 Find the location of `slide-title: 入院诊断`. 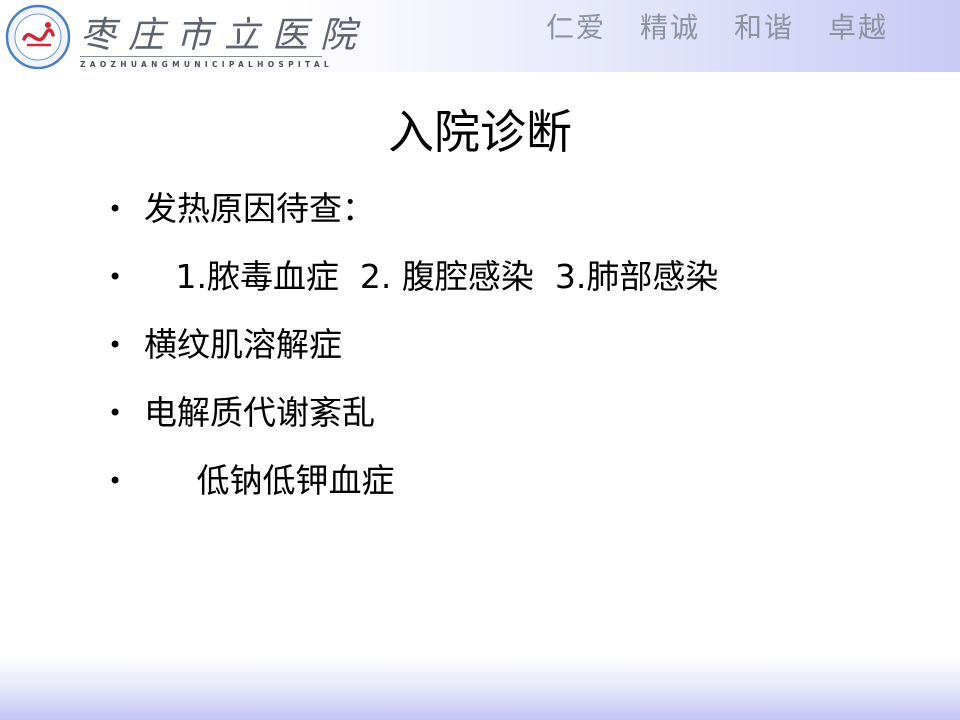

slide-title: 入院诊断 is located at coordinates (480, 132).